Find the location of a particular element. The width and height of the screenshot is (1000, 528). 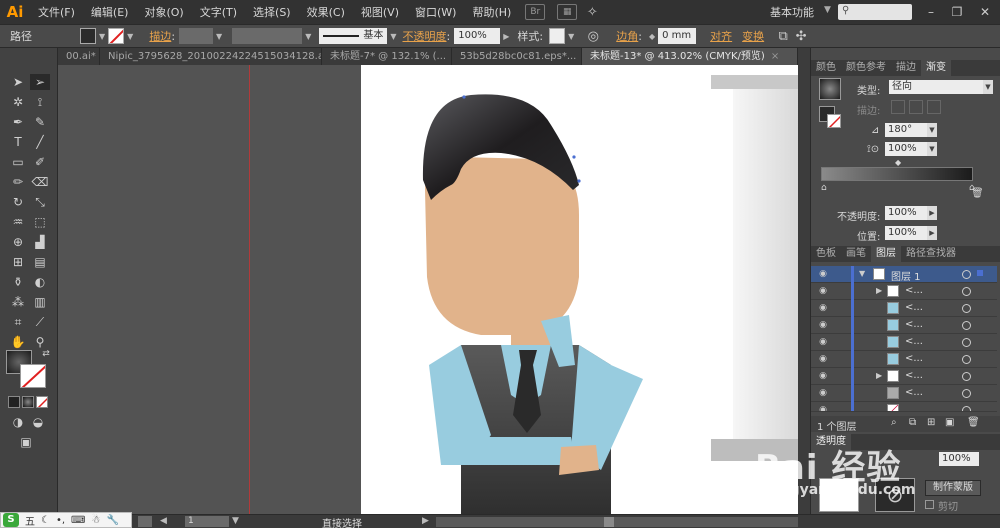

transparency-opacity-field: 100% is located at coordinates (959, 459).